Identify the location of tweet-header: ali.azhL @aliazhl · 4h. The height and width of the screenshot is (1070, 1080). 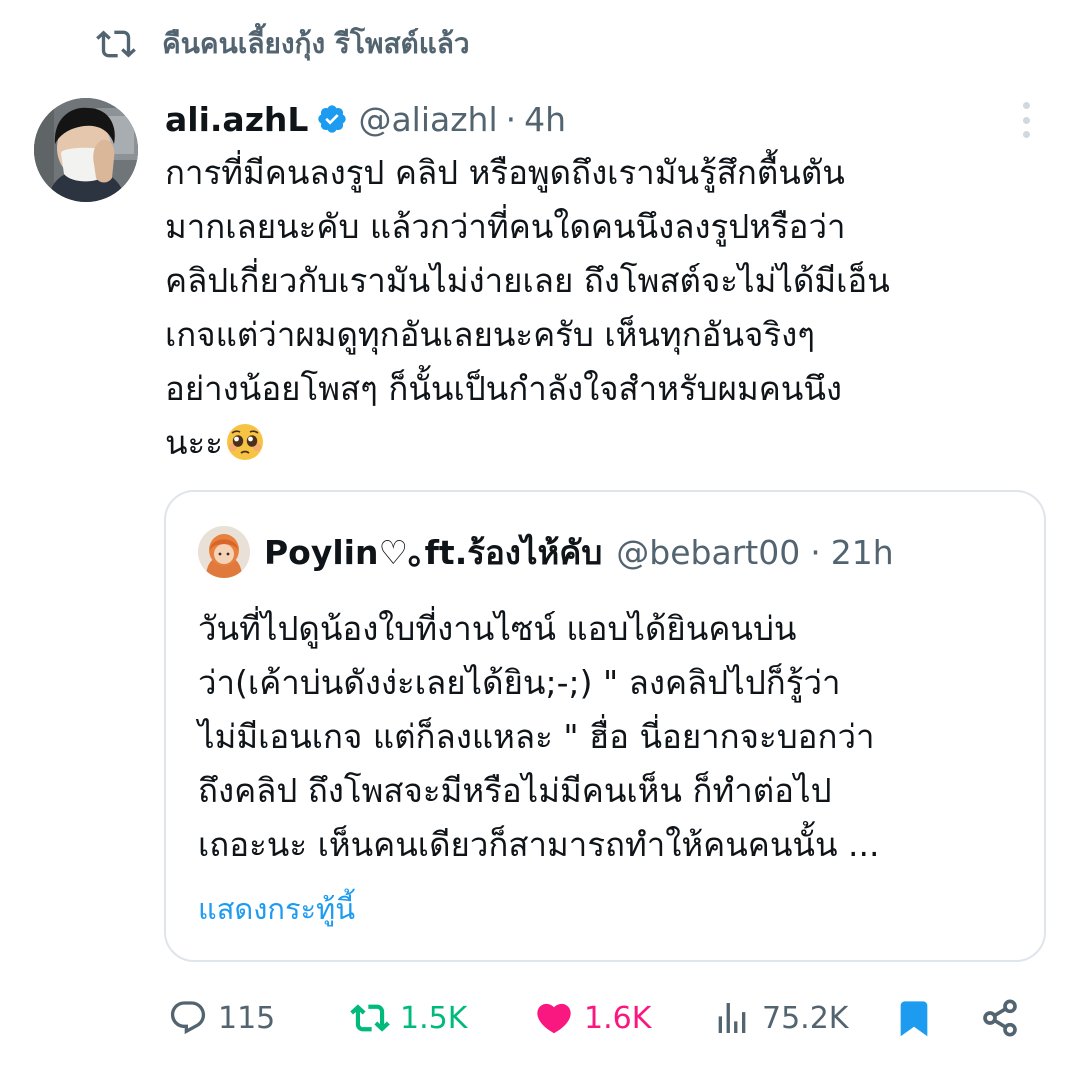
(365, 119).